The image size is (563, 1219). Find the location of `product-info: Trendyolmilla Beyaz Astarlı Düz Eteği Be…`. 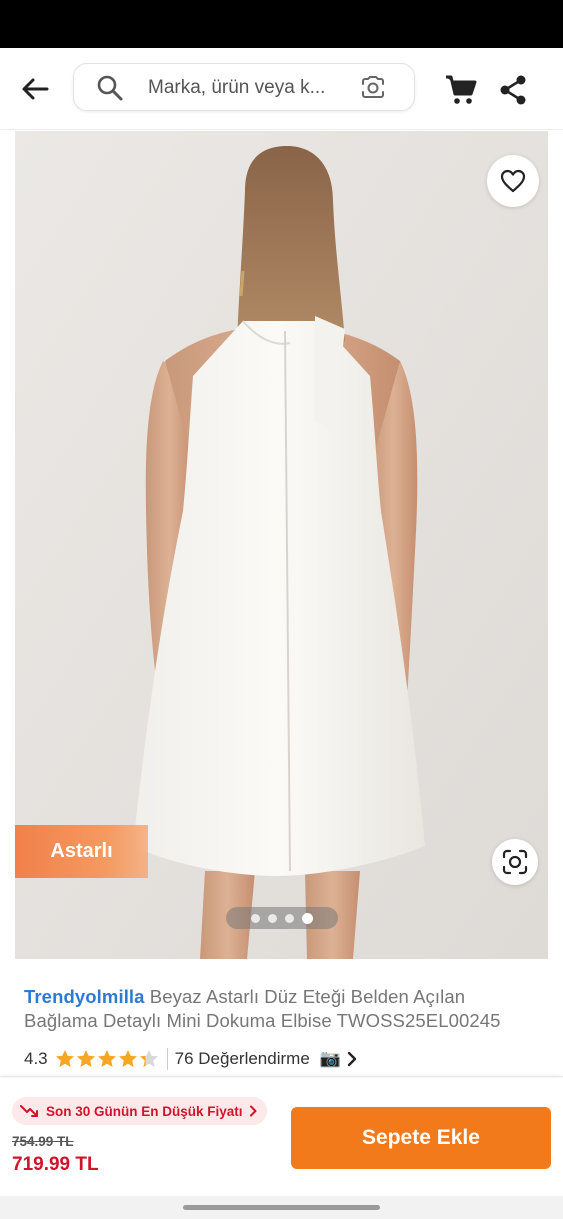

product-info: Trendyolmilla Beyaz Astarlı Düz Eteği Be… is located at coordinates (281, 1018).